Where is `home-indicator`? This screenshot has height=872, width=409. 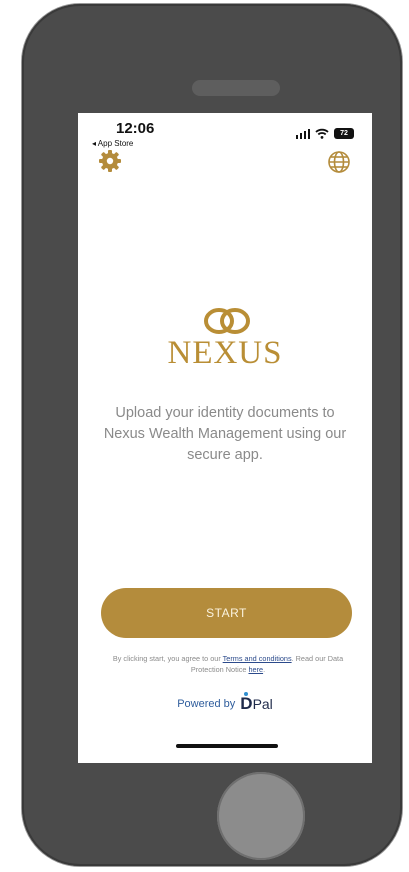
home-indicator is located at coordinates (227, 746).